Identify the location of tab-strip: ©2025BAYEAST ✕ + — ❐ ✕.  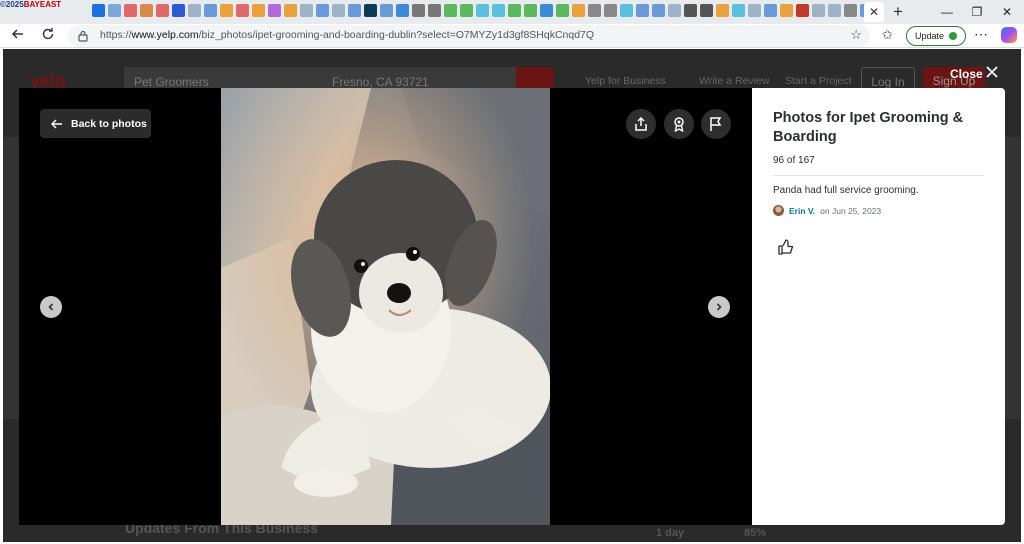
(512, 12).